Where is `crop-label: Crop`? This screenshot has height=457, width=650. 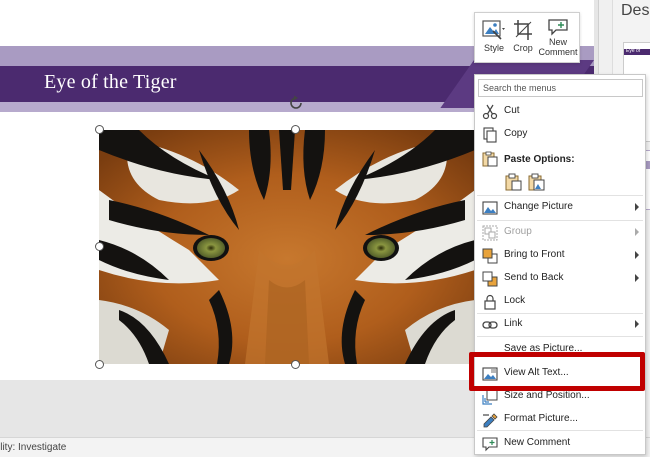
crop-label: Crop is located at coordinates (523, 48).